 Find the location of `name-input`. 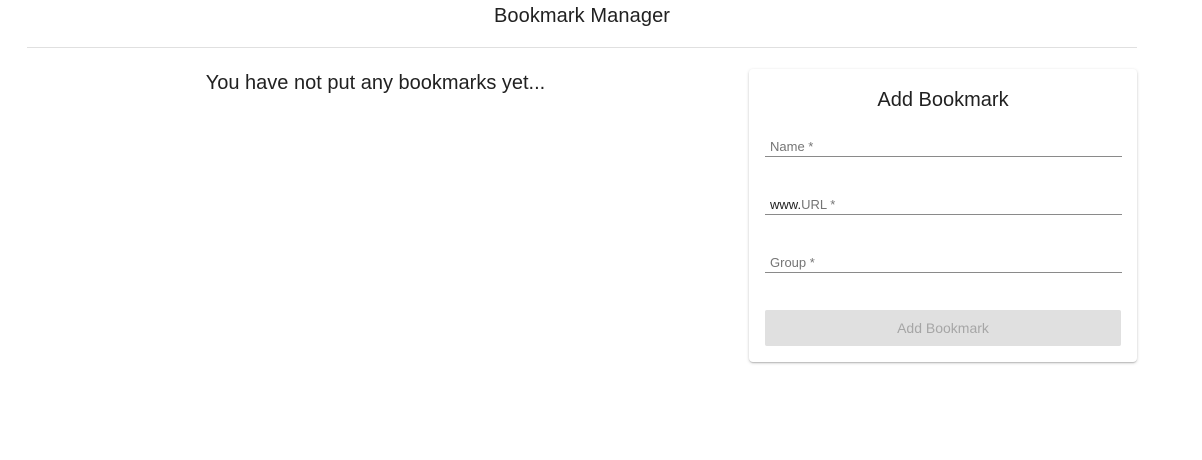

name-input is located at coordinates (943, 144).